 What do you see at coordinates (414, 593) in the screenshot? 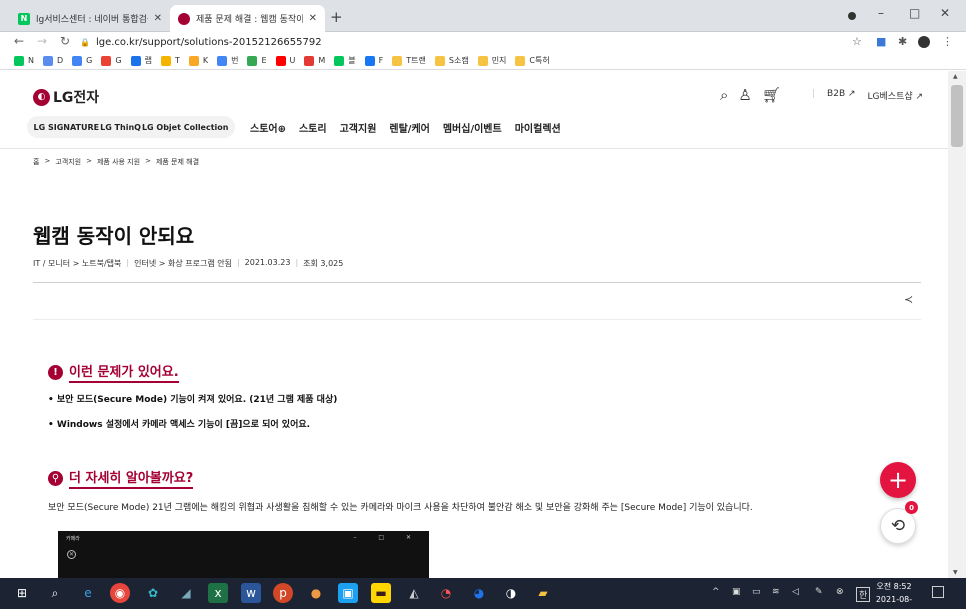
I see `app-icon: ◭` at bounding box center [414, 593].